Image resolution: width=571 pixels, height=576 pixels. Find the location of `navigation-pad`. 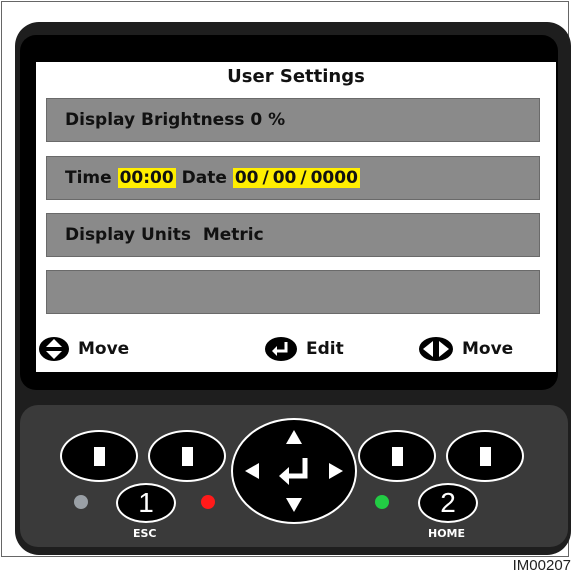

navigation-pad is located at coordinates (294, 471).